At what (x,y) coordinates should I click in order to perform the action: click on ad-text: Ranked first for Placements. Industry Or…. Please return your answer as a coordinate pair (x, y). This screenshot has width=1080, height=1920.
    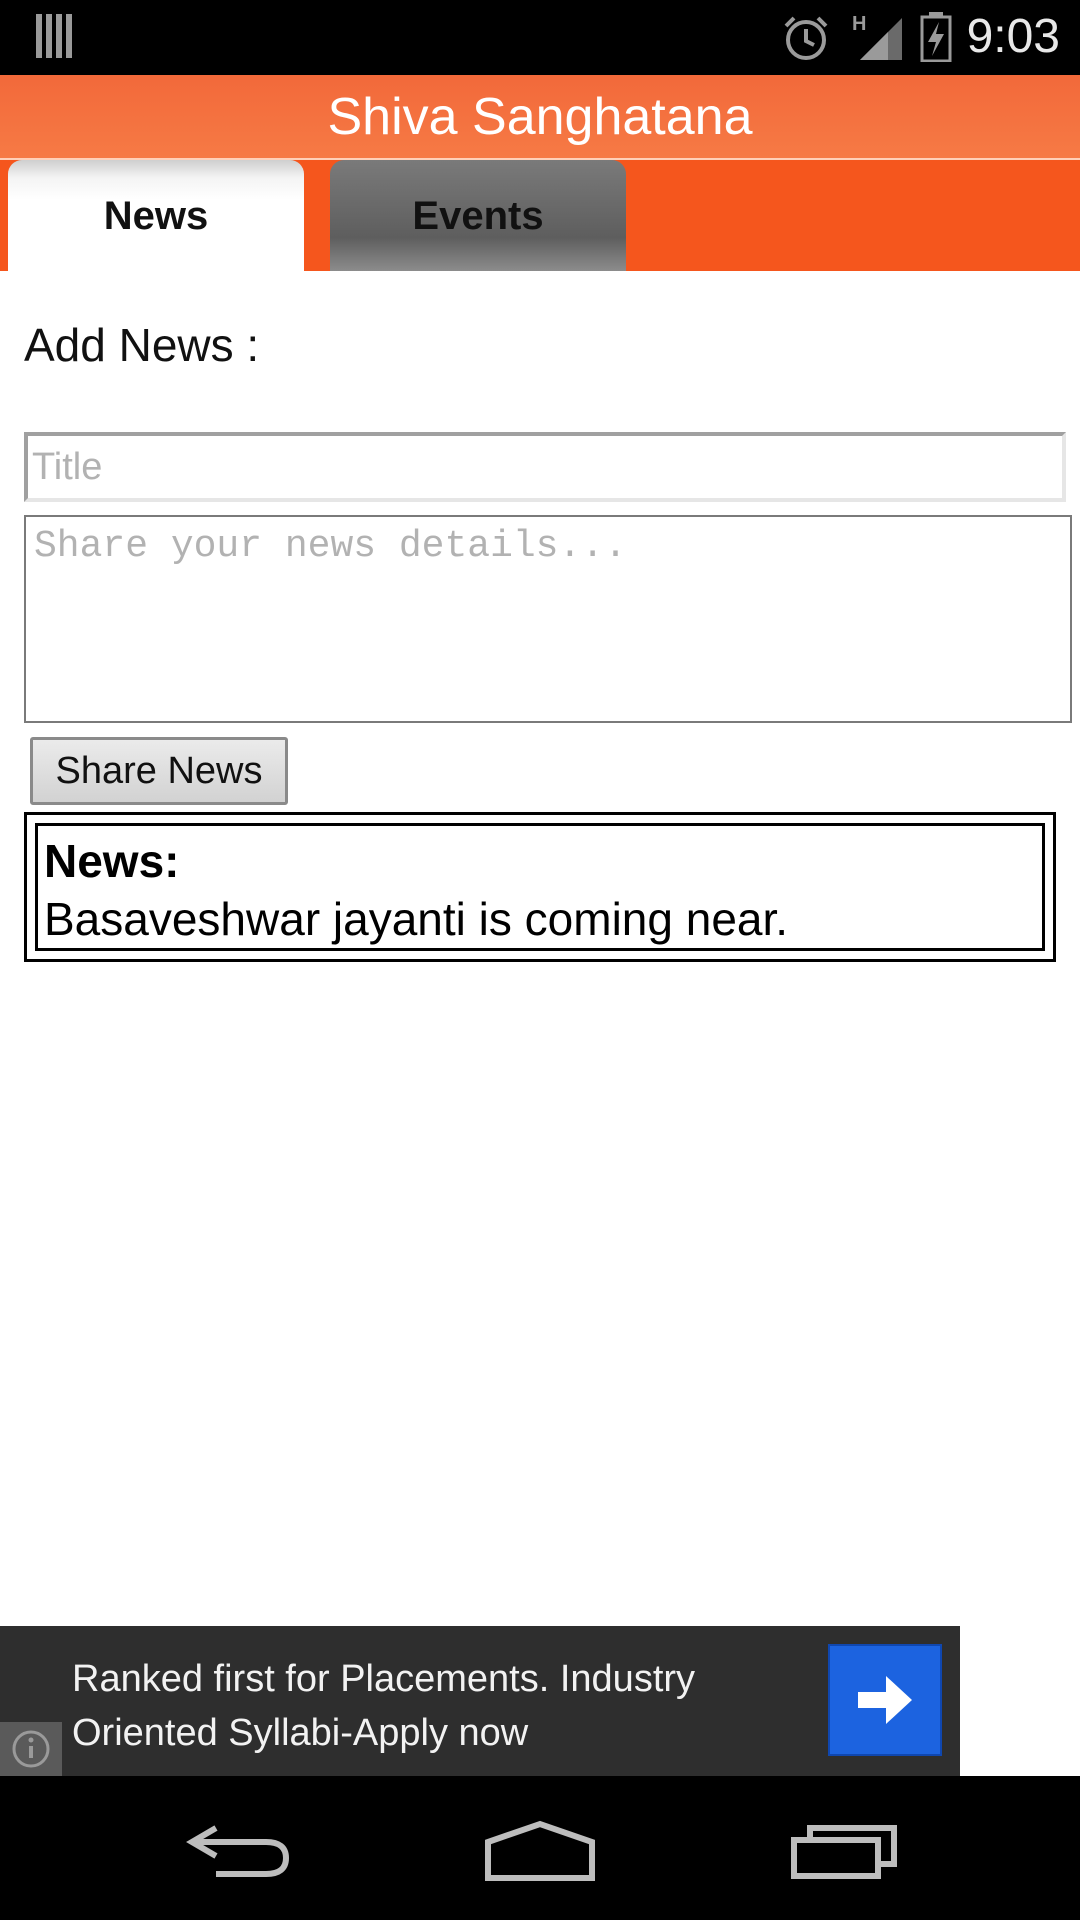
    Looking at the image, I should click on (422, 1706).